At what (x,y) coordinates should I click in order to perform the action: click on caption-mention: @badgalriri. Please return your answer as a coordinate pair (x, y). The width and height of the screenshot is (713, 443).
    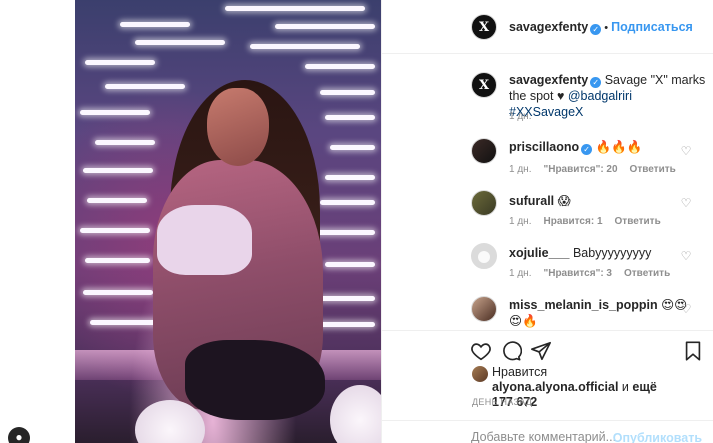
    Looking at the image, I should click on (600, 96).